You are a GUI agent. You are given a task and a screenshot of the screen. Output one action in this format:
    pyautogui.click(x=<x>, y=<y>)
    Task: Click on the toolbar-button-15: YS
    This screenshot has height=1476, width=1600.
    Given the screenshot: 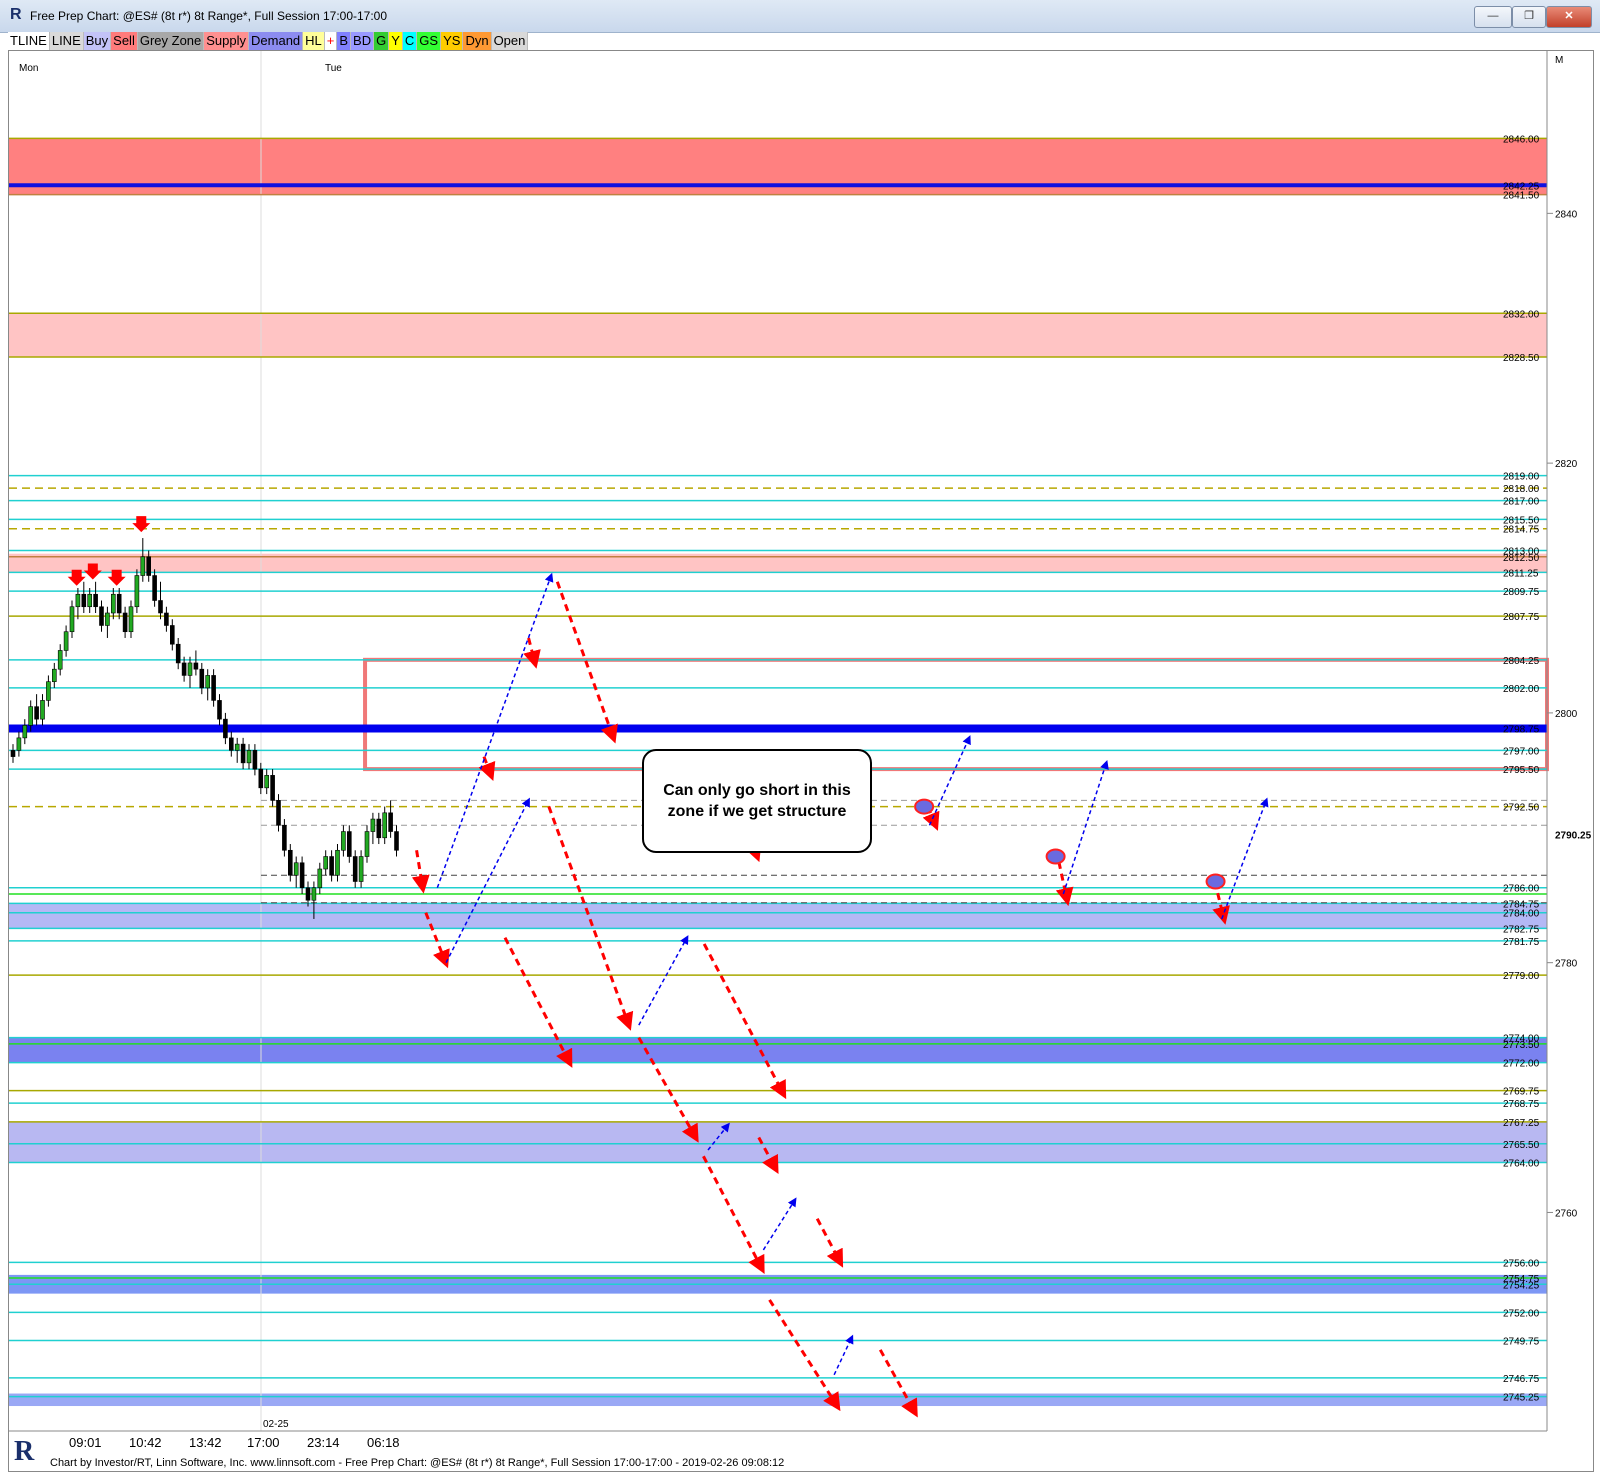 What is the action you would take?
    pyautogui.click(x=452, y=41)
    